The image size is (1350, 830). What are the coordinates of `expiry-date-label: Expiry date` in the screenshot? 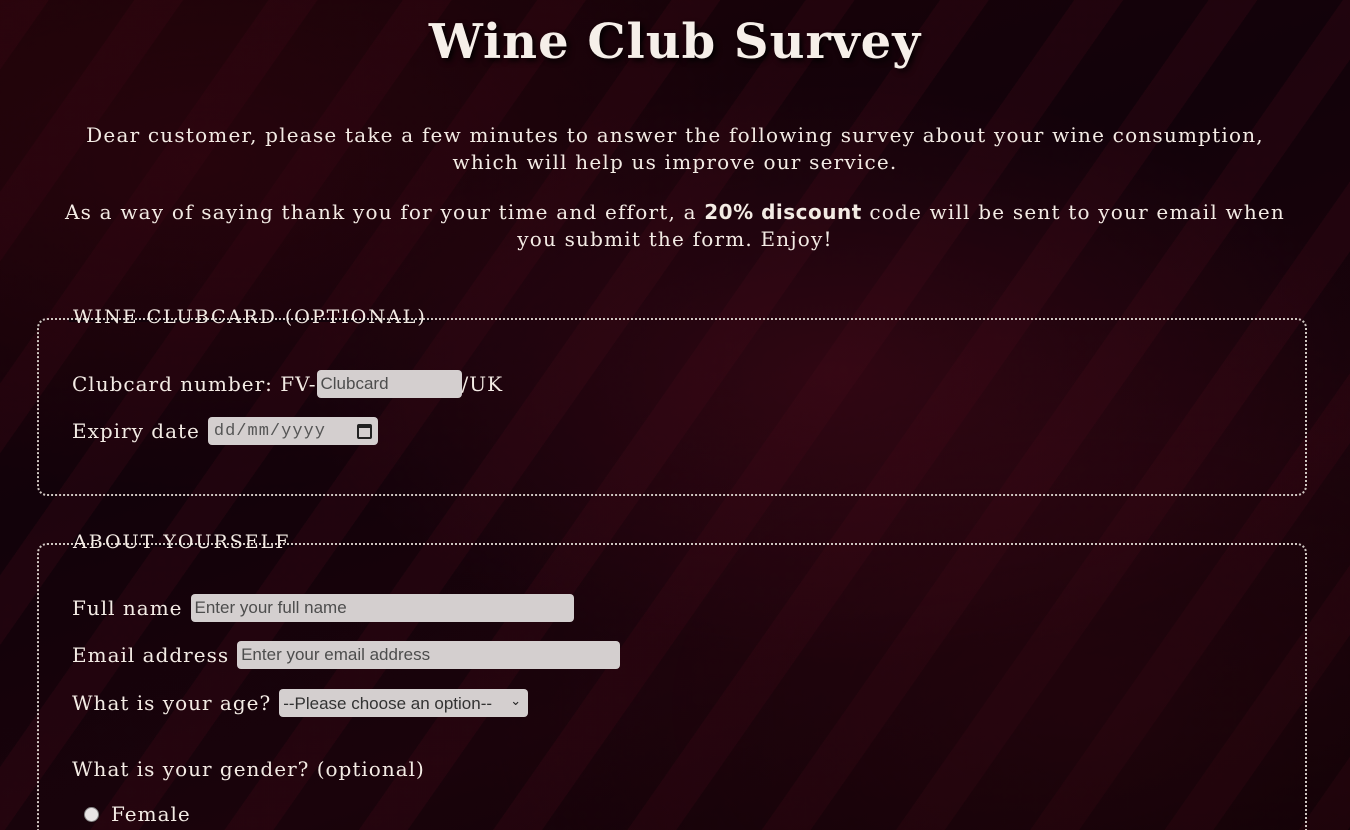 It's located at (136, 431).